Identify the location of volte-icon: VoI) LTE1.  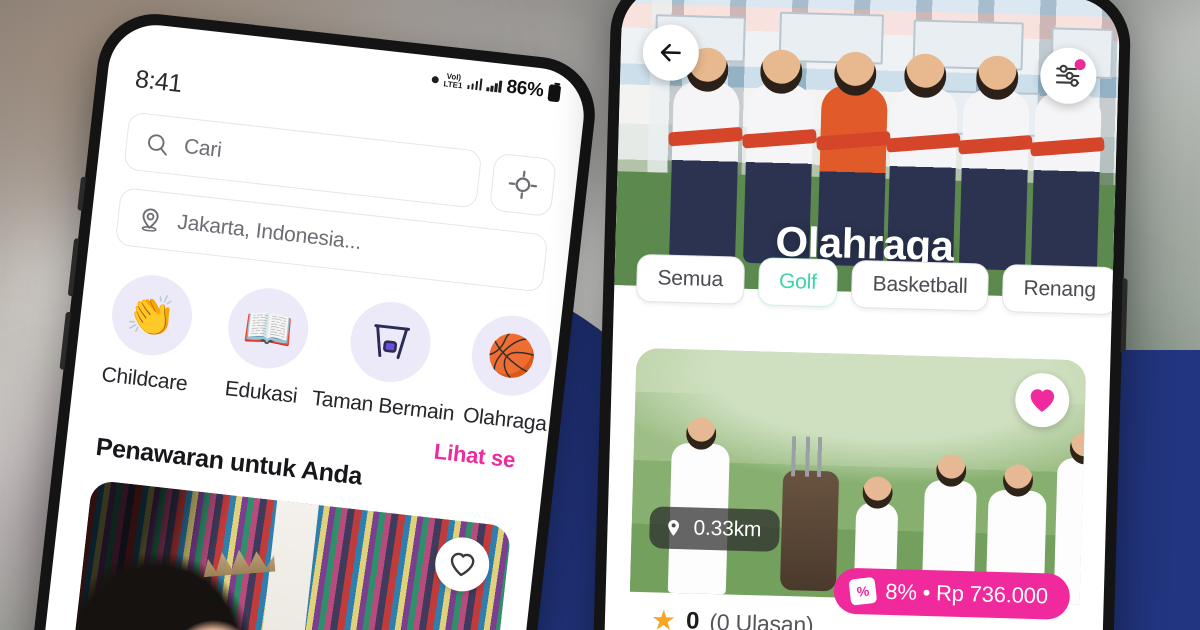
(453, 81).